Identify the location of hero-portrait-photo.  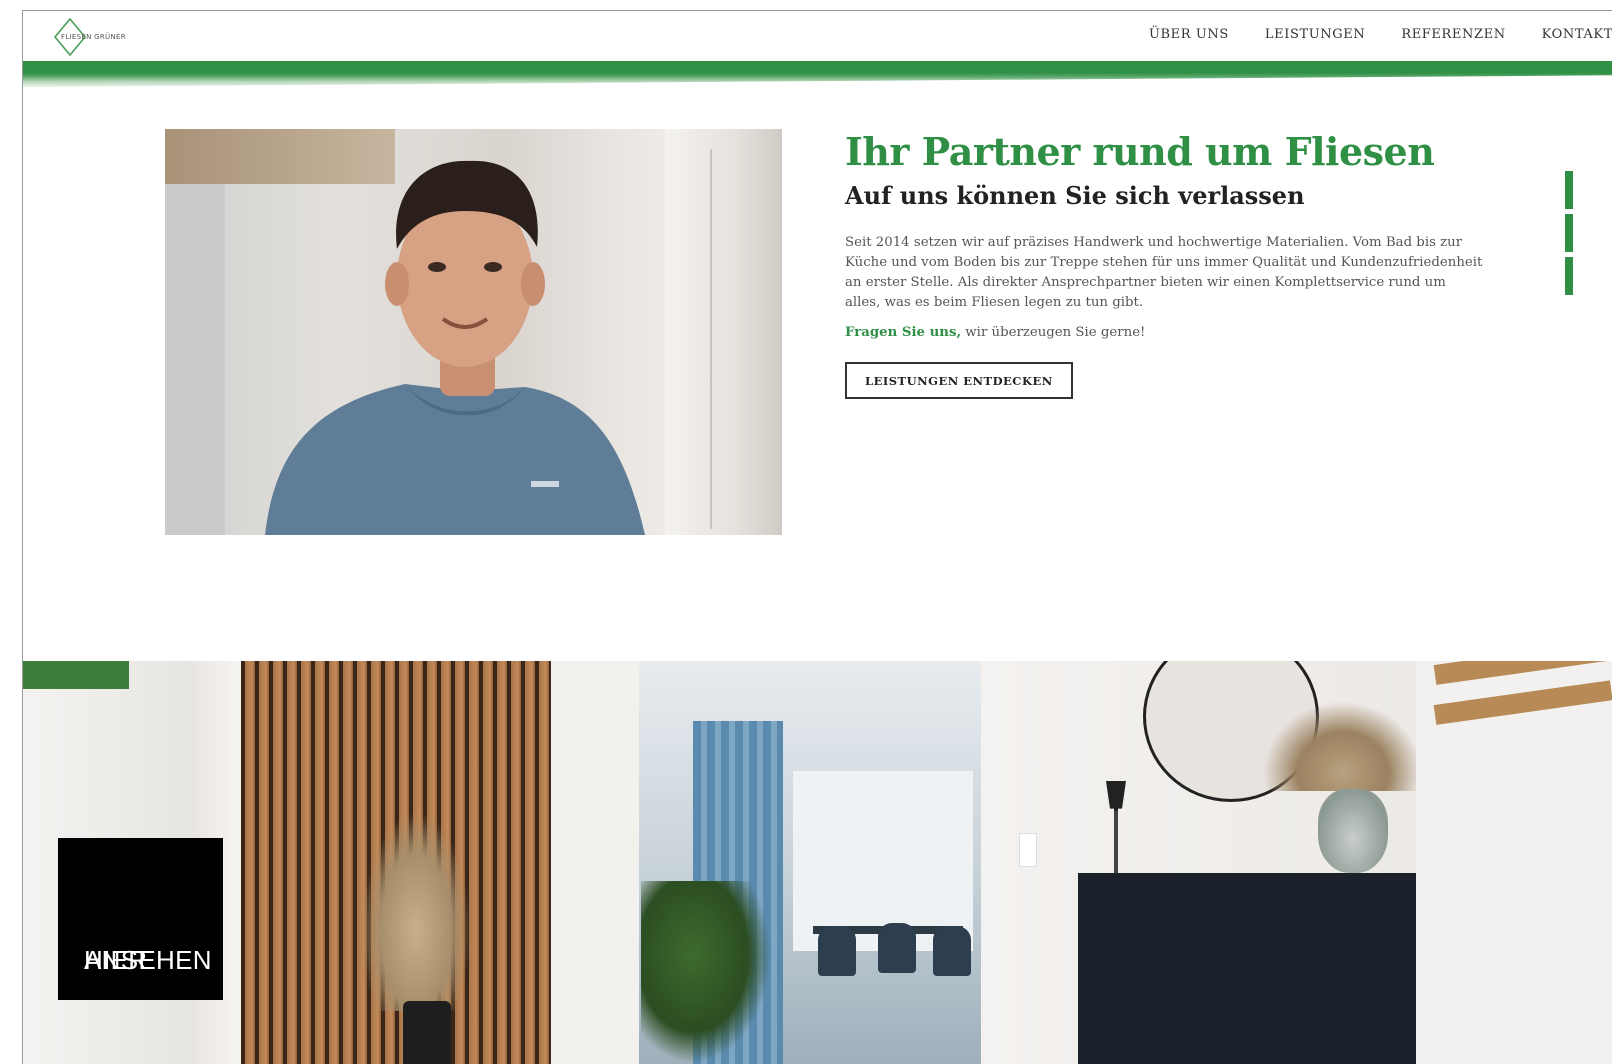
(473, 332).